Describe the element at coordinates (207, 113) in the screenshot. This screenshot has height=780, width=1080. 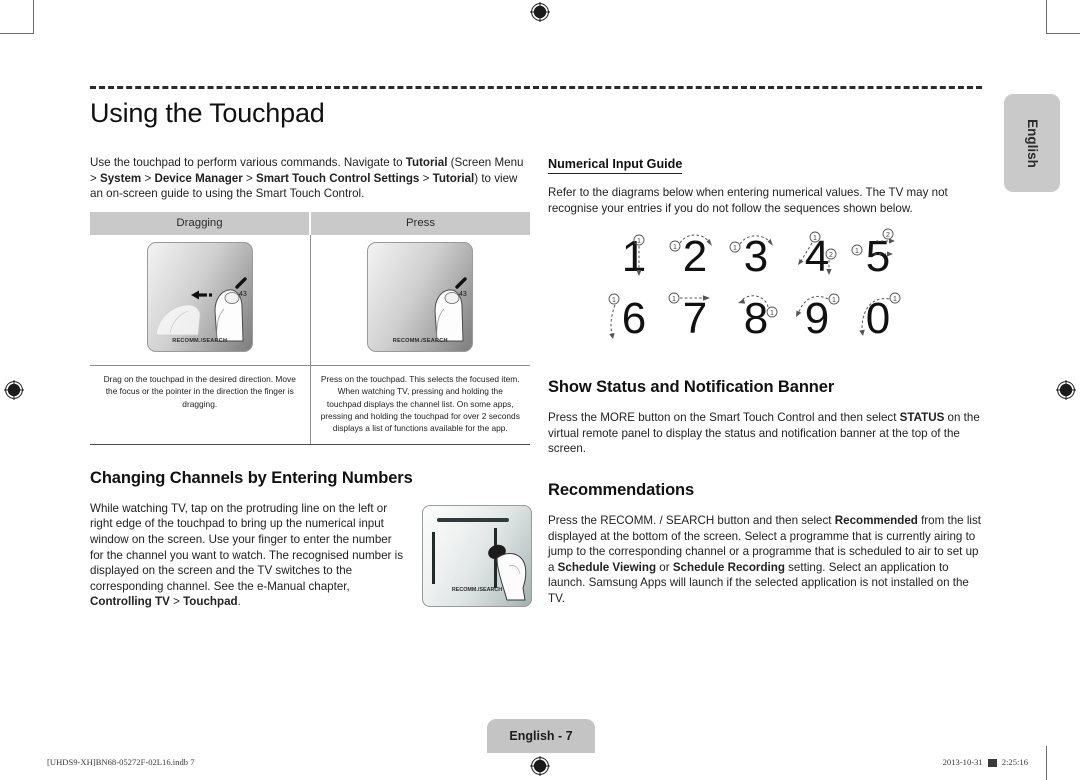
I see `page-title: Using the Touchpad` at that location.